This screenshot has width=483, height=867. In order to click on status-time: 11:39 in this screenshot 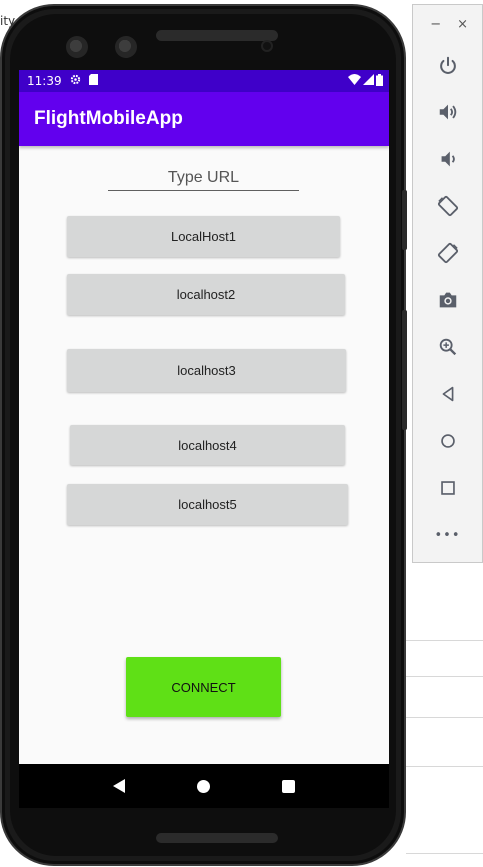, I will do `click(44, 81)`.